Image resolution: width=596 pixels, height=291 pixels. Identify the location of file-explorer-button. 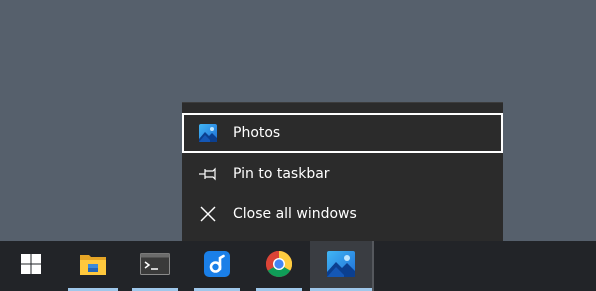
(93, 266).